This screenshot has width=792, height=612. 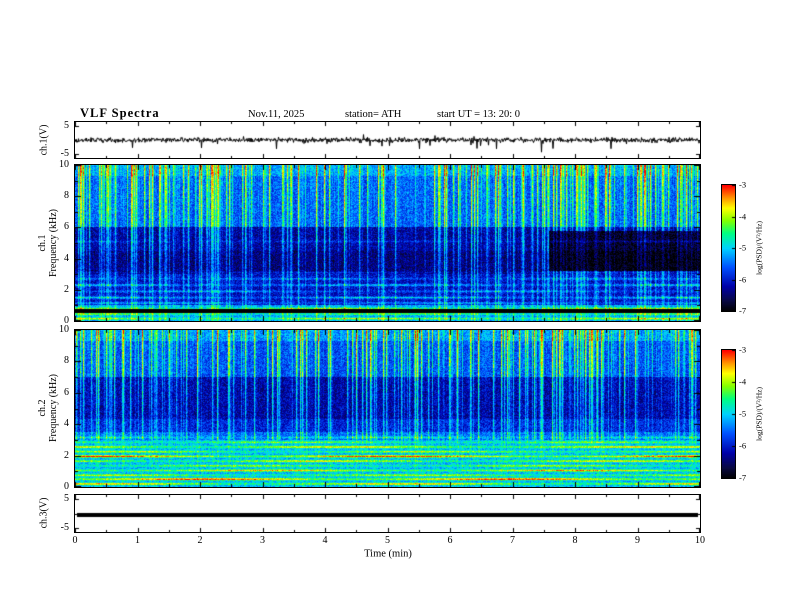 What do you see at coordinates (325, 540) in the screenshot?
I see `time-tick-label: 4` at bounding box center [325, 540].